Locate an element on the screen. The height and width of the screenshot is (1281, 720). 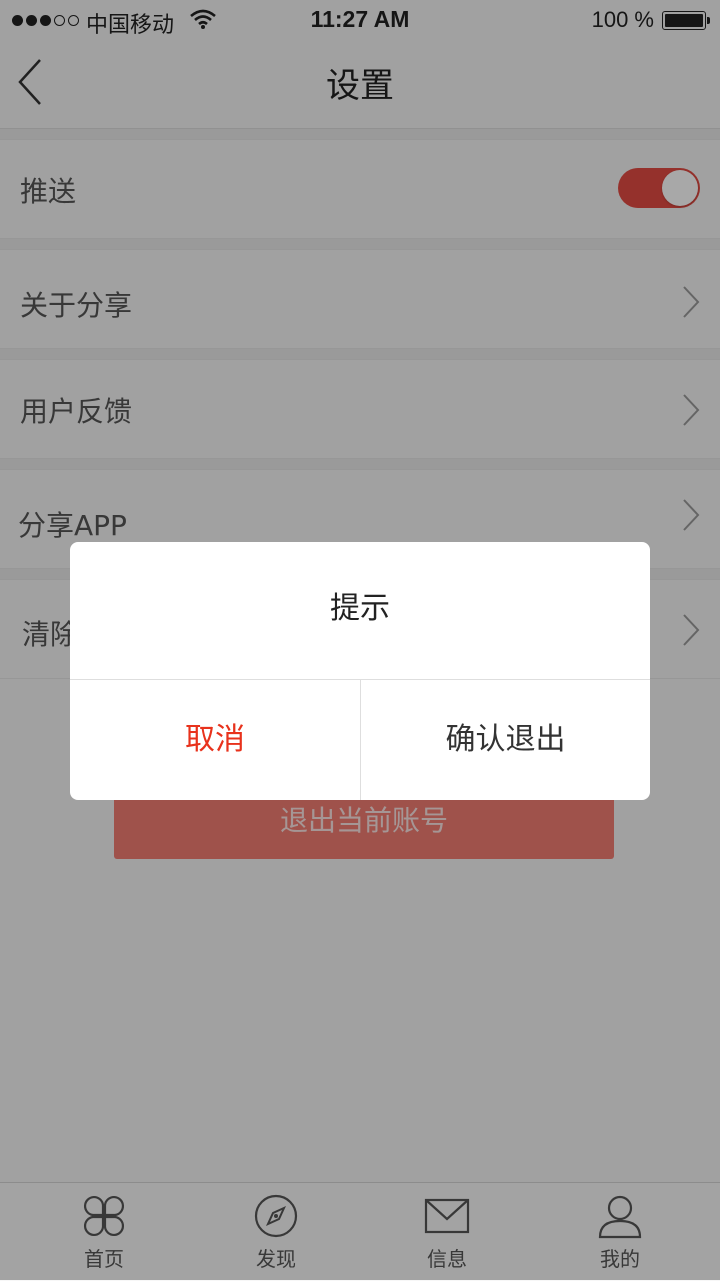
confirm-logout-button: 确认退出 is located at coordinates (505, 740).